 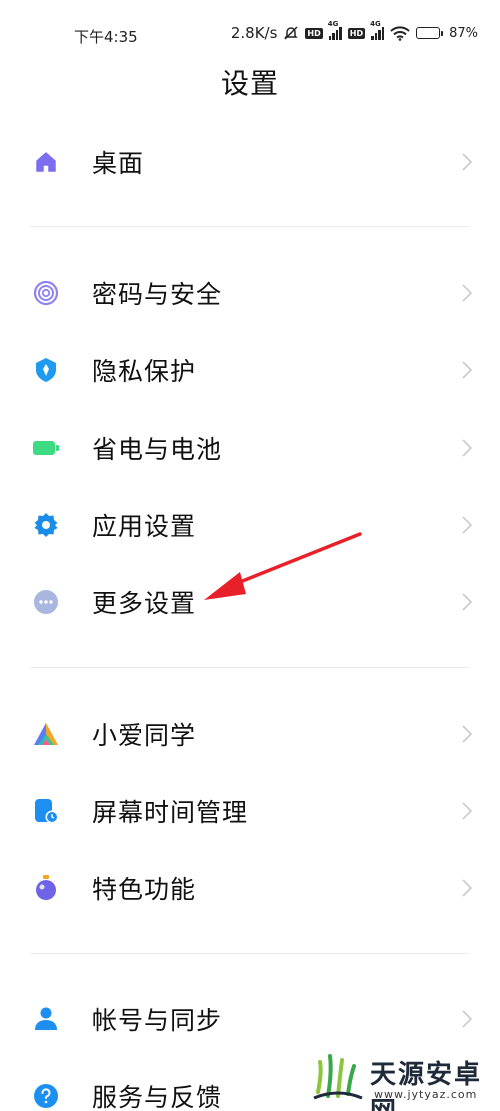 I want to click on account-icon, so click(x=46, y=1019).